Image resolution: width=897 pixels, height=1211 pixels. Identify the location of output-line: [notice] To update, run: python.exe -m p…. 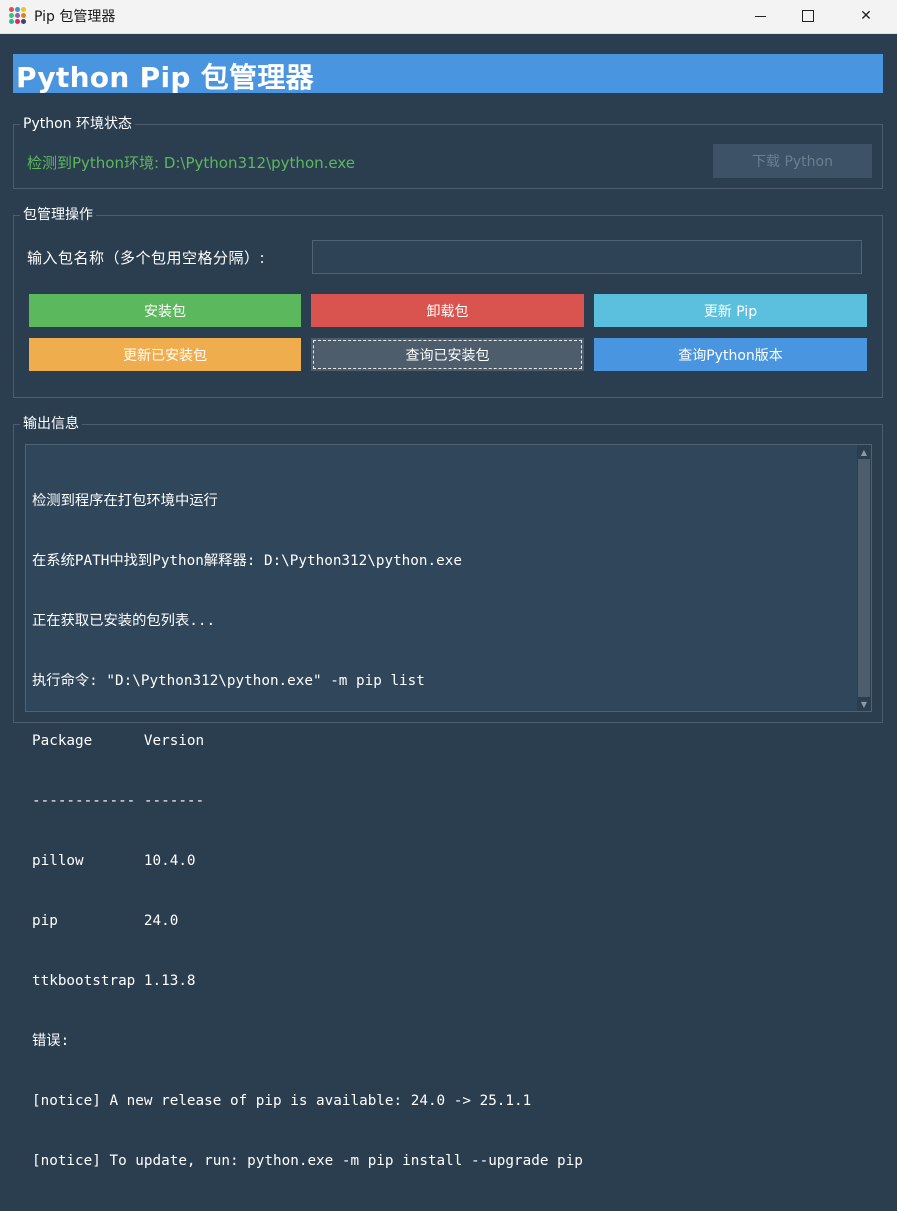
(307, 1161).